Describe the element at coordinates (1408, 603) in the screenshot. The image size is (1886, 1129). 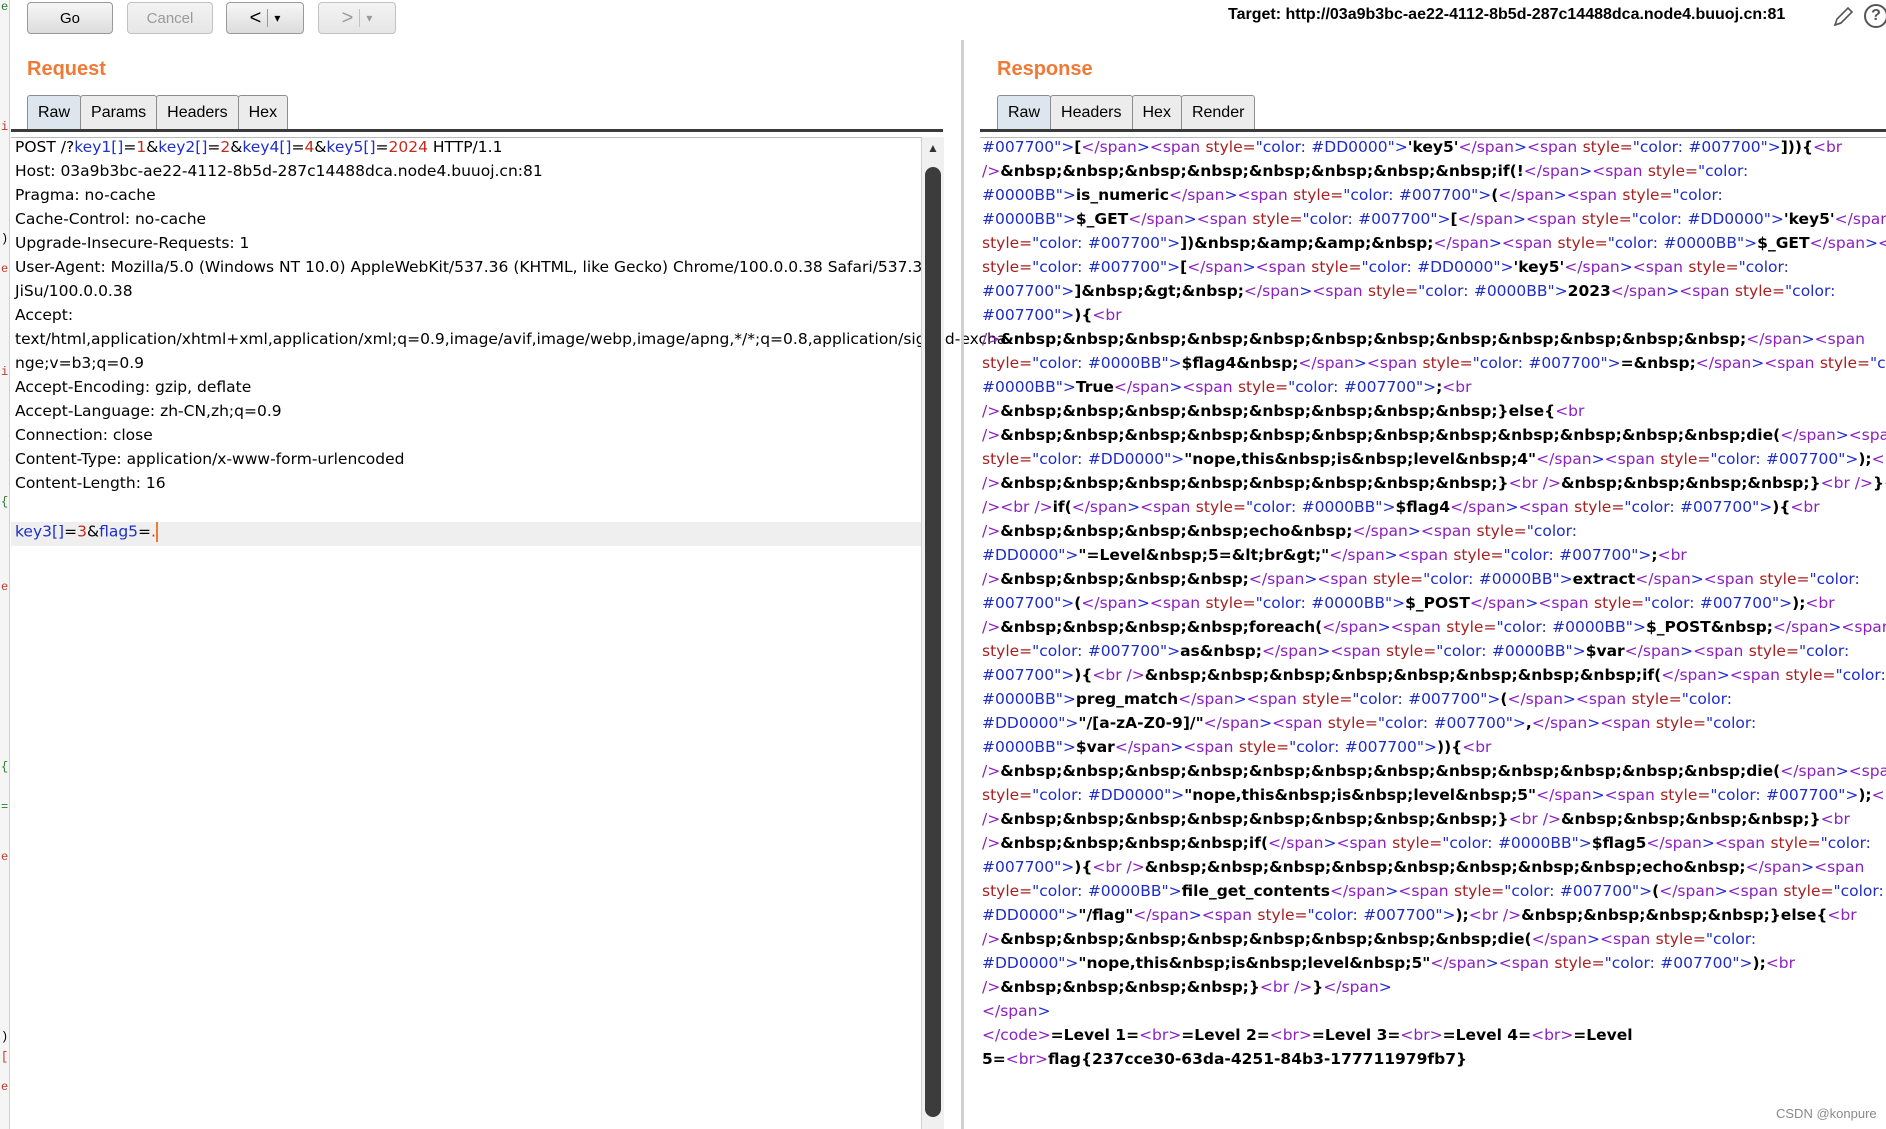
I see `response-line: #007700">(</span><span style="color` at that location.